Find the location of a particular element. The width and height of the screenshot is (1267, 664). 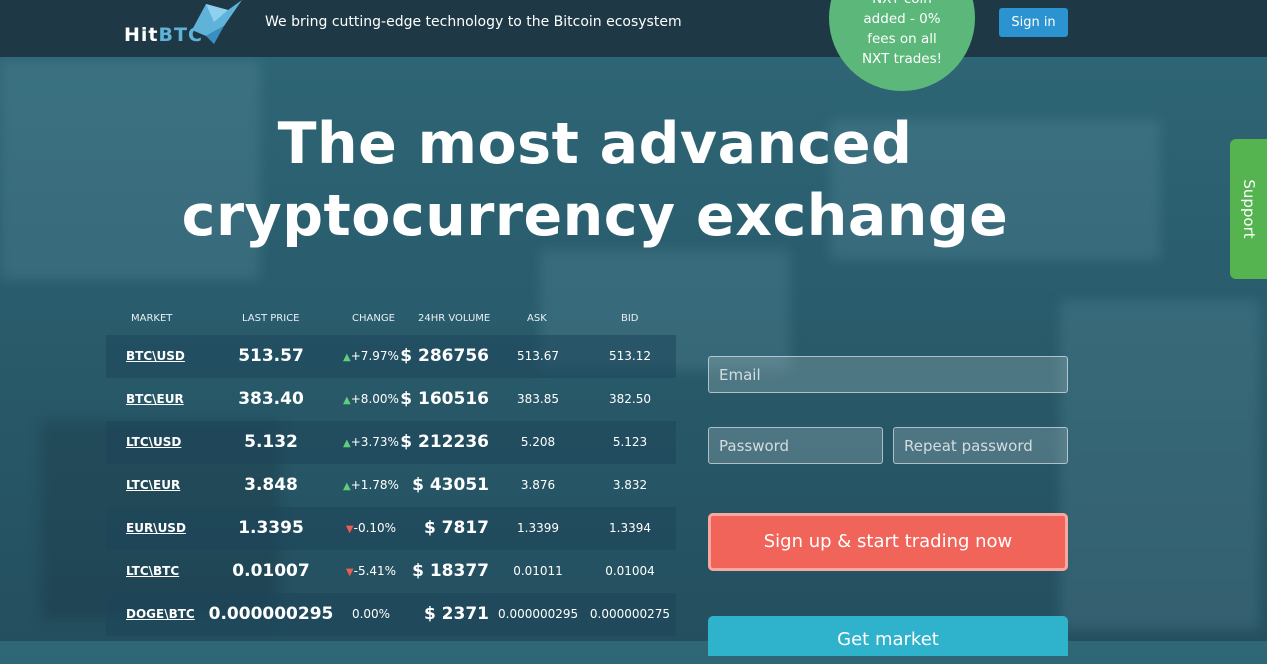

logo: HitBTC is located at coordinates (184, 25).